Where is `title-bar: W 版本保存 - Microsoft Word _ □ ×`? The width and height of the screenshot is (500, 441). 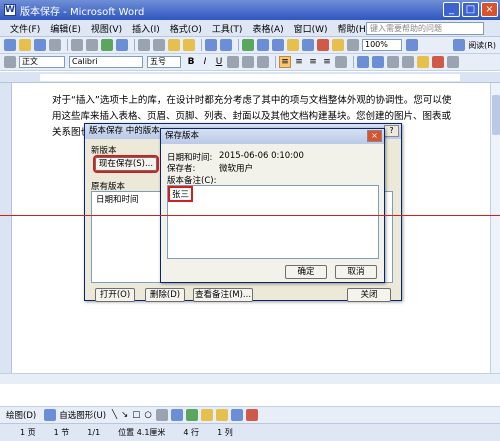 title-bar: W 版本保存 - Microsoft Word _ □ × is located at coordinates (250, 10).